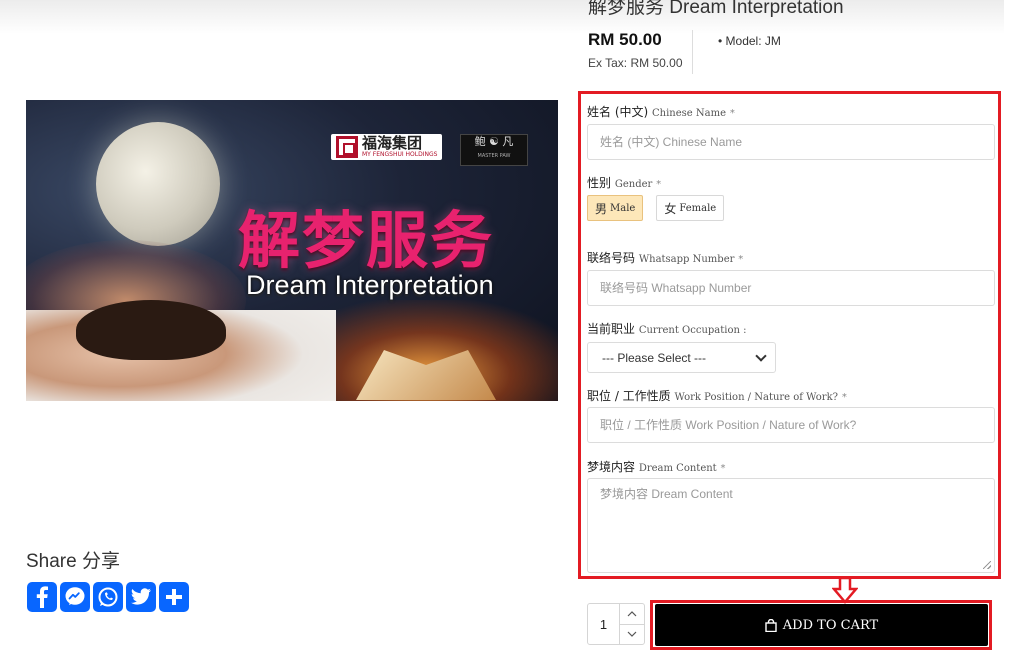 The width and height of the screenshot is (1024, 661). Describe the element at coordinates (666, 494) in the screenshot. I see `dream-content-placeholder: 梦境内容 Dream Content` at that location.